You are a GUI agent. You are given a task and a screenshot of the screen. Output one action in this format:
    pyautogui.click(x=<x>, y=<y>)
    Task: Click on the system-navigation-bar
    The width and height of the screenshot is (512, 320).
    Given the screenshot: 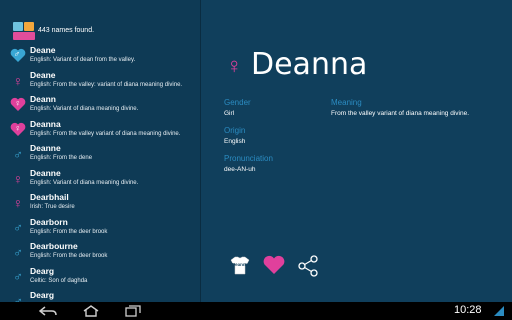 What is the action you would take?
    pyautogui.click(x=256, y=311)
    